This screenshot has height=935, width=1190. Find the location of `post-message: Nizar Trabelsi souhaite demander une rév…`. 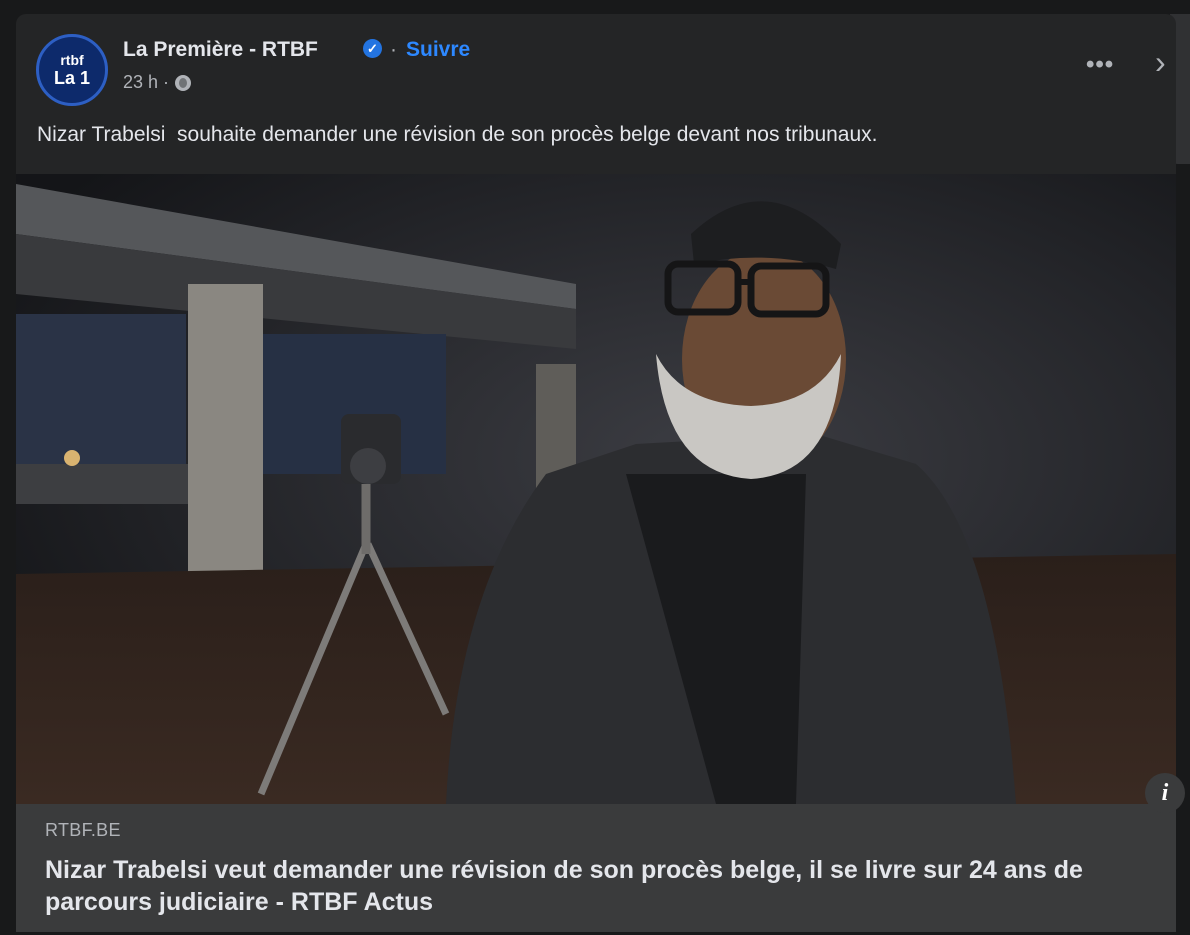

post-message: Nizar Trabelsi souhaite demander une rév… is located at coordinates (457, 134).